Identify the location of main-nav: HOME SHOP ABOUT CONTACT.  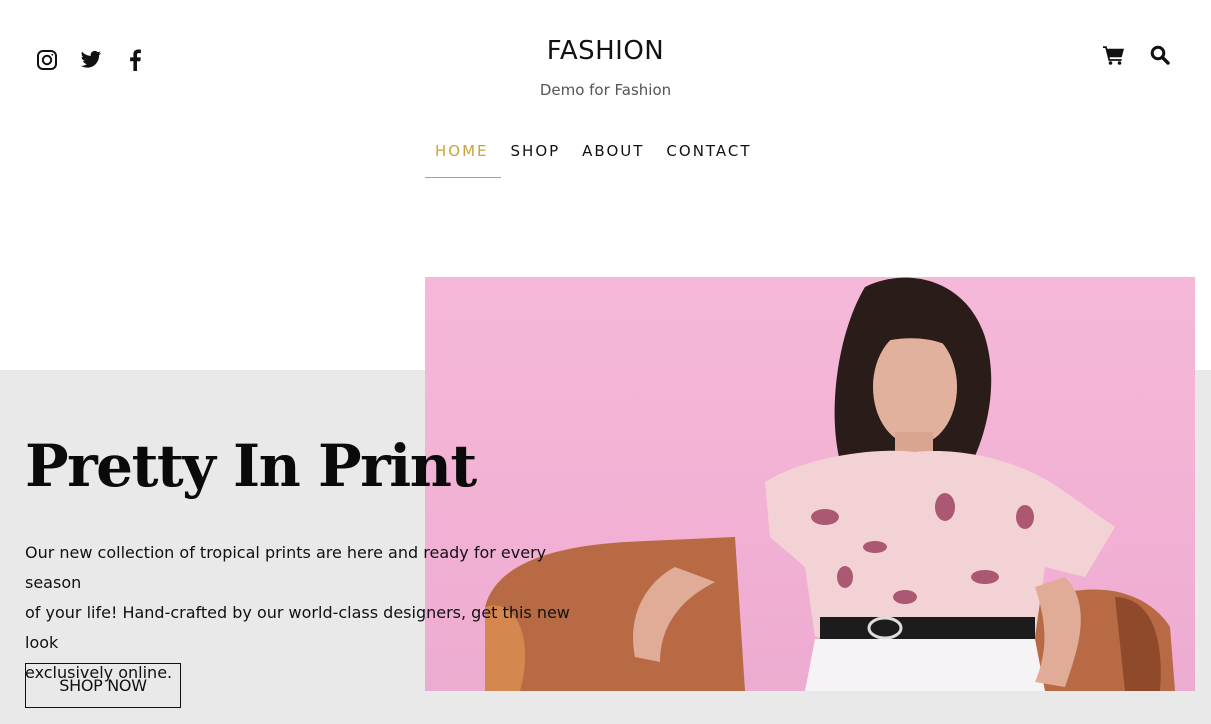
(594, 160).